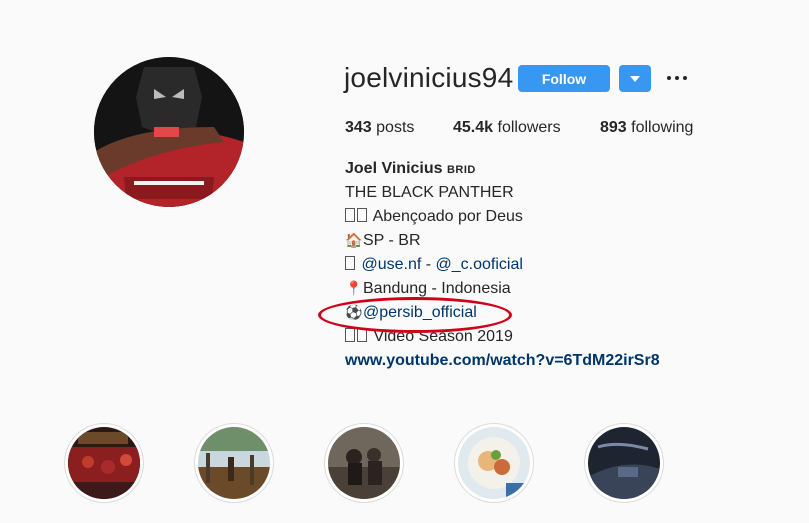 Image resolution: width=809 pixels, height=523 pixels. Describe the element at coordinates (391, 264) in the screenshot. I see `mention-link: @use.nf` at that location.